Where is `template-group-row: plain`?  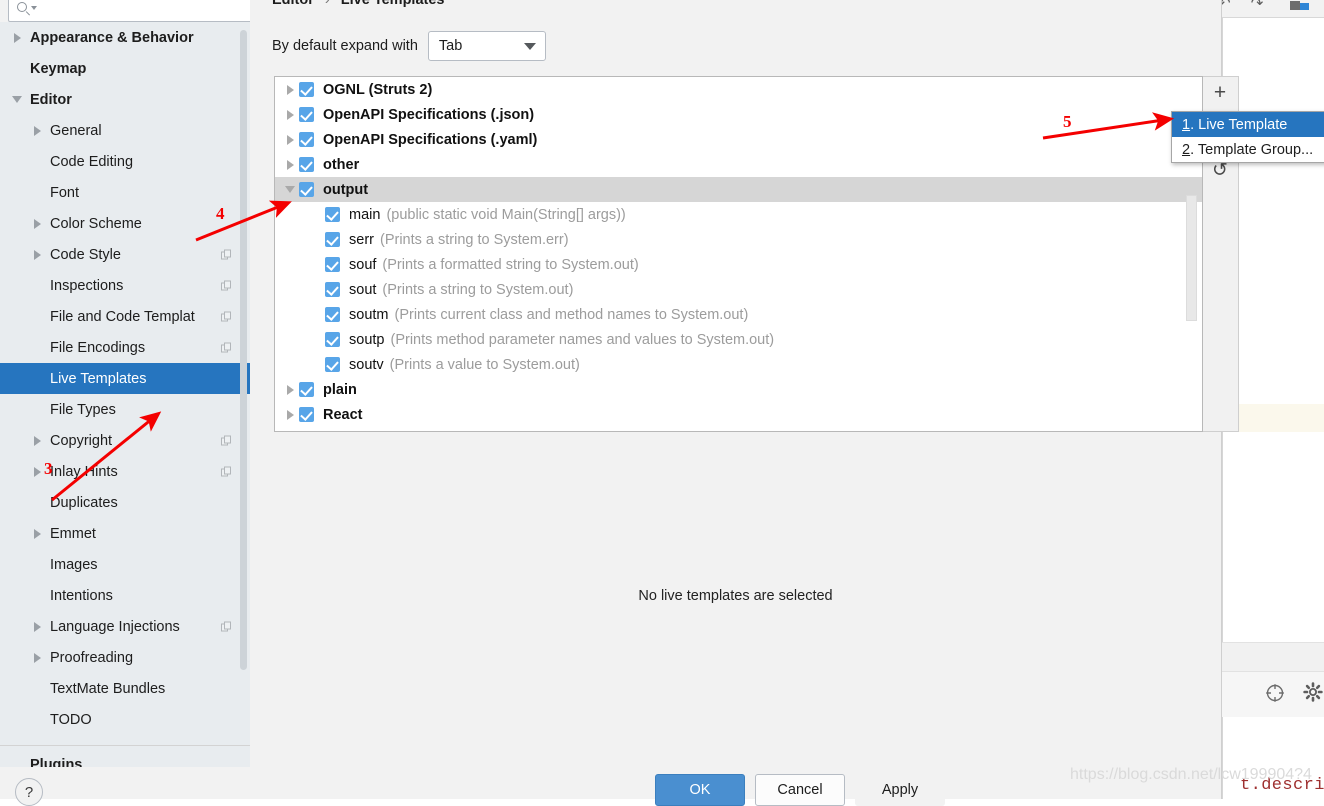
template-group-row: plain is located at coordinates (738, 389).